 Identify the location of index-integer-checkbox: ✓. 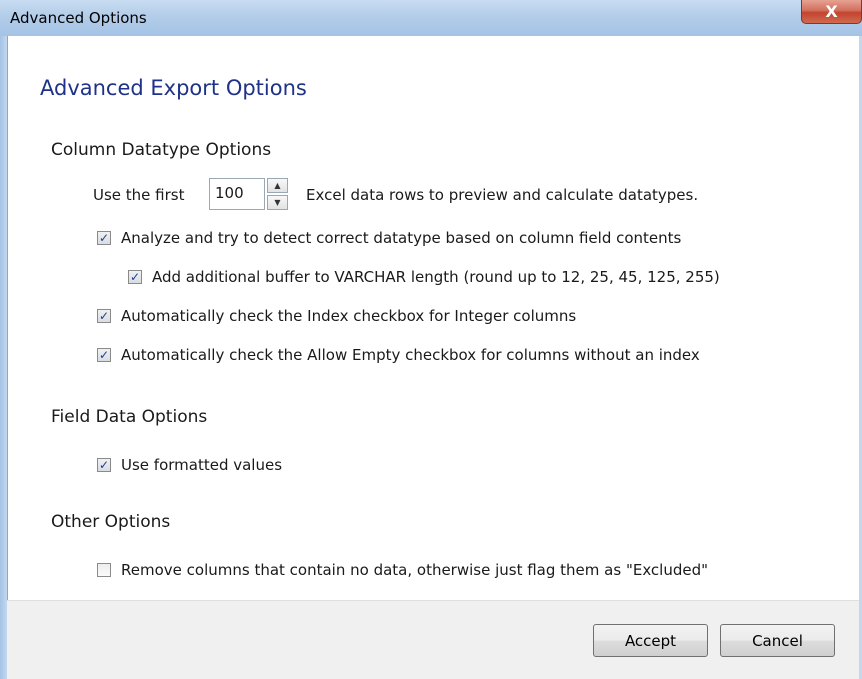
(104, 316).